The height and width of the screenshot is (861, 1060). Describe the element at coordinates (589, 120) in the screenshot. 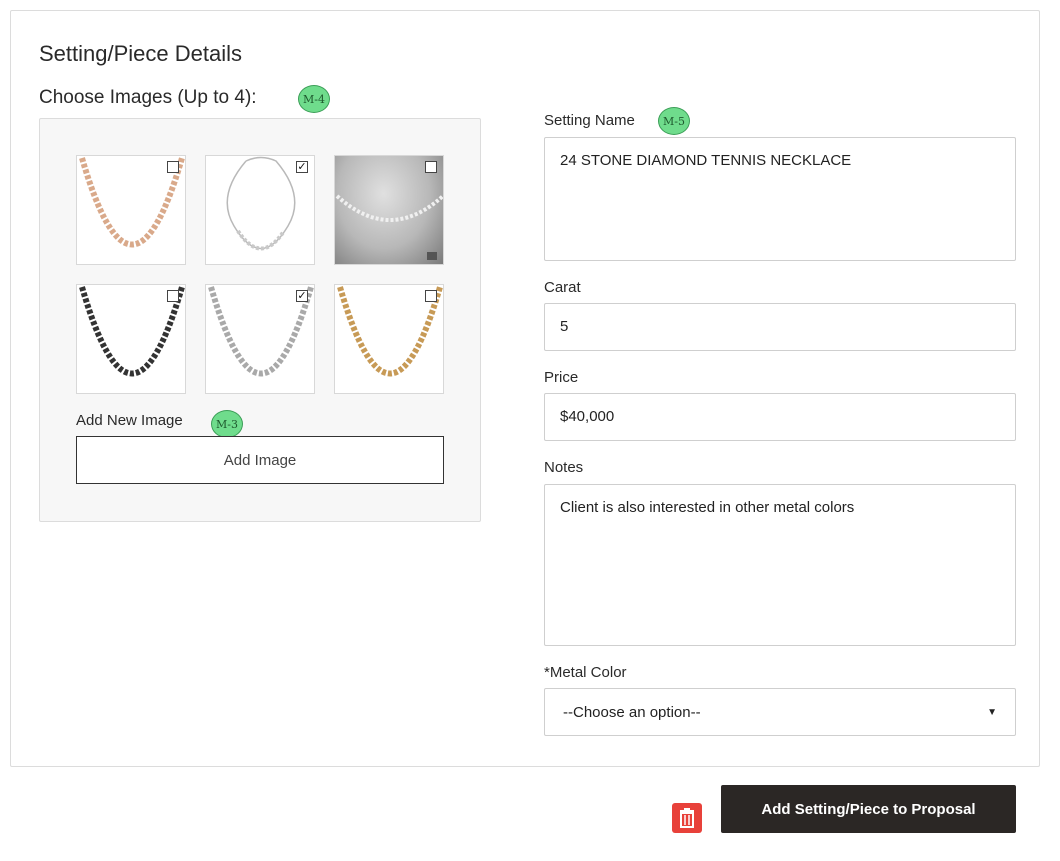

I see `setting-name-label: Setting Name` at that location.